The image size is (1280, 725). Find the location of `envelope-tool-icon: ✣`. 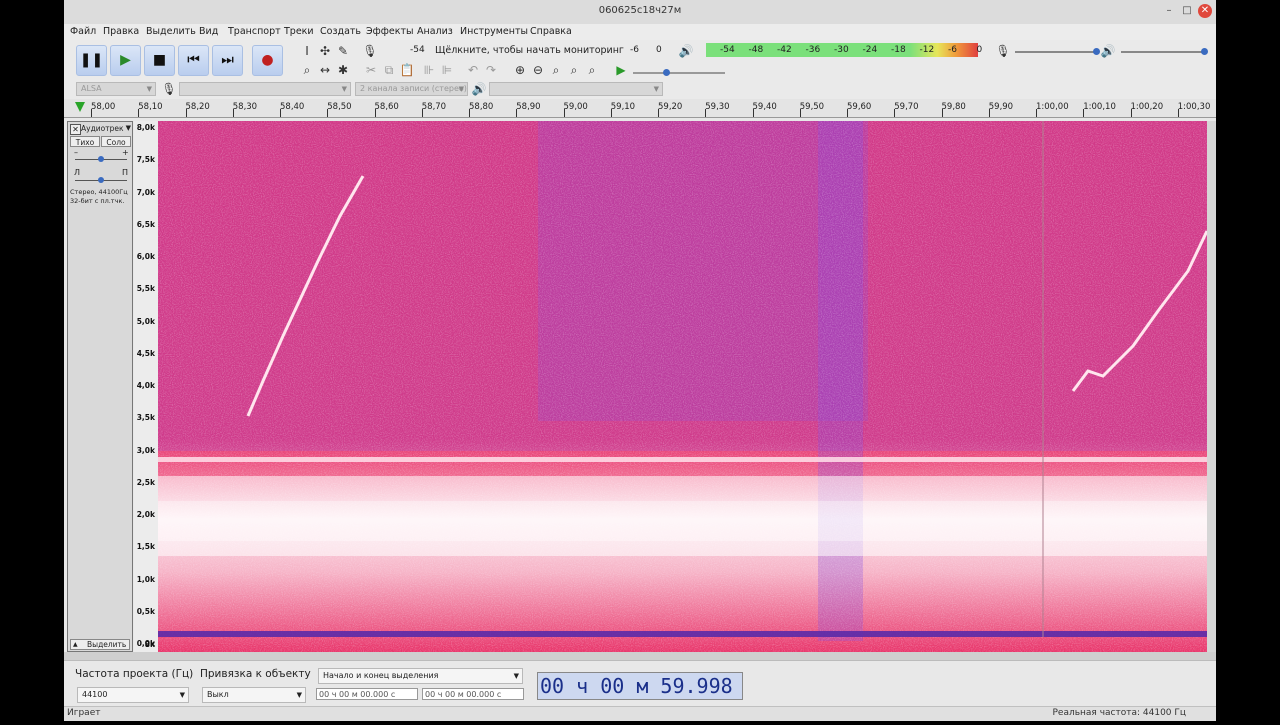

envelope-tool-icon: ✣ is located at coordinates (325, 51).